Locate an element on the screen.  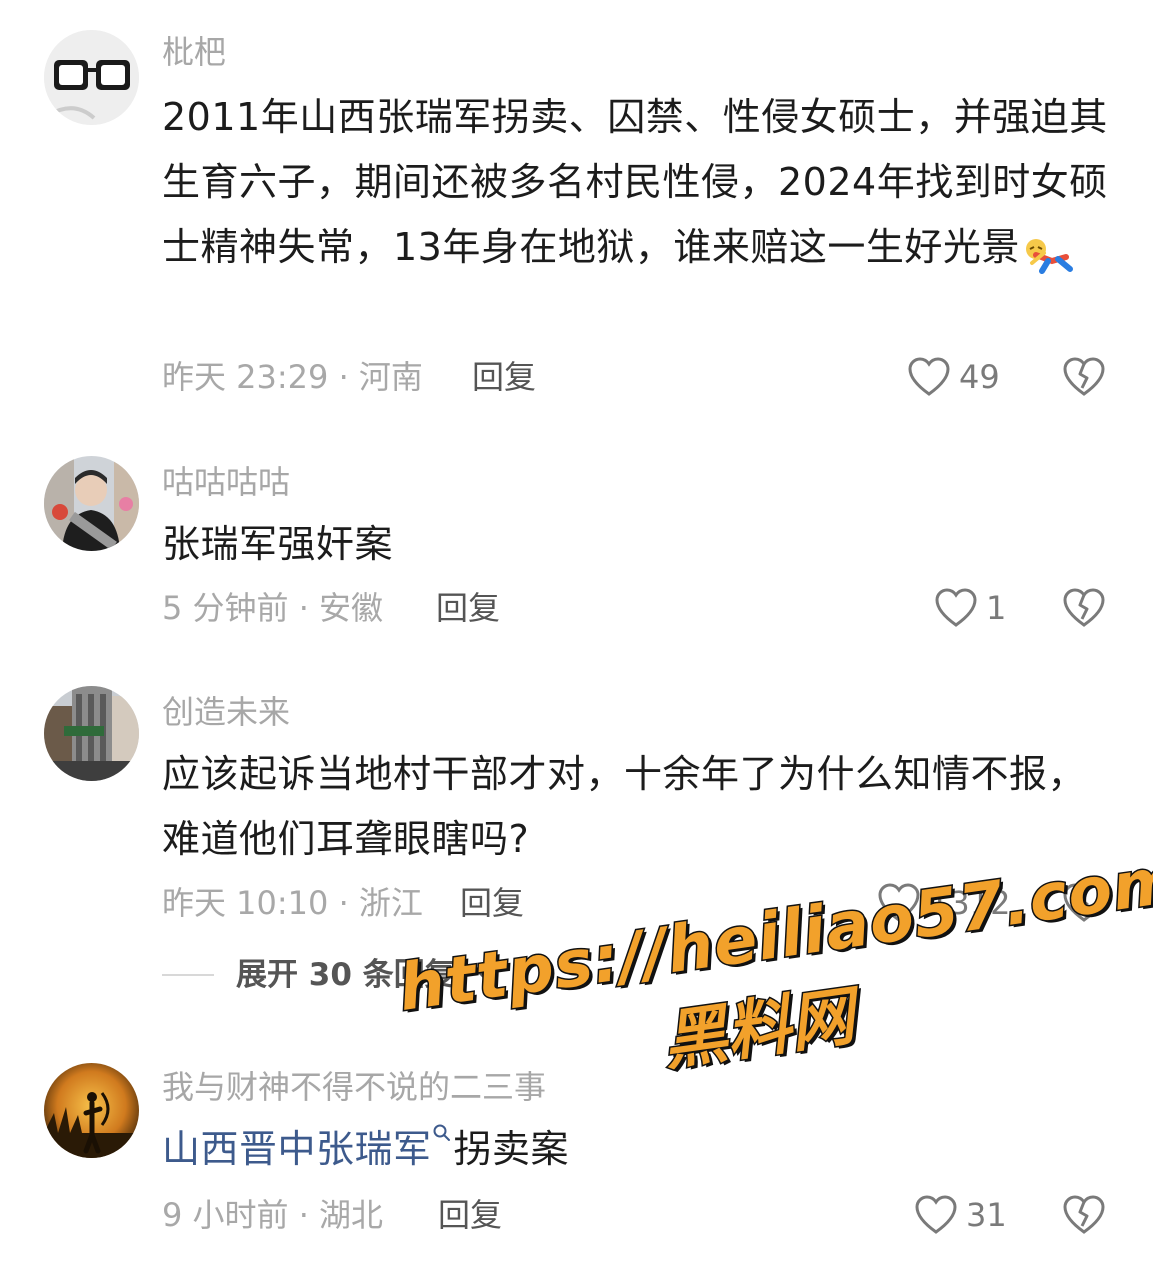
username: 咕咕咕咕 is located at coordinates (226, 482).